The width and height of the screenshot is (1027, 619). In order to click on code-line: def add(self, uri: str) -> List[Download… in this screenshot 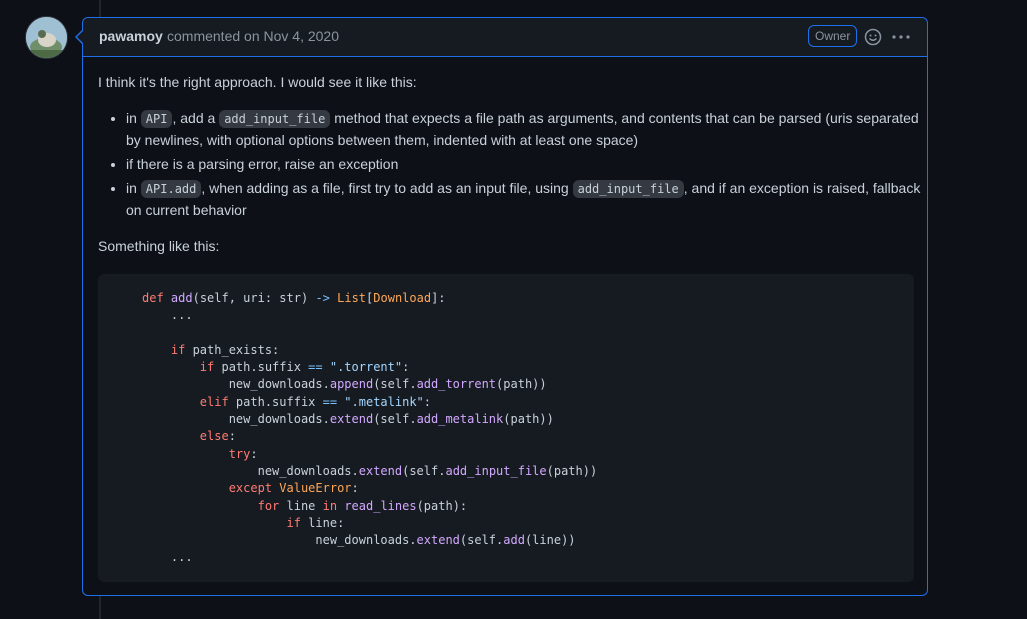, I will do `click(294, 298)`.